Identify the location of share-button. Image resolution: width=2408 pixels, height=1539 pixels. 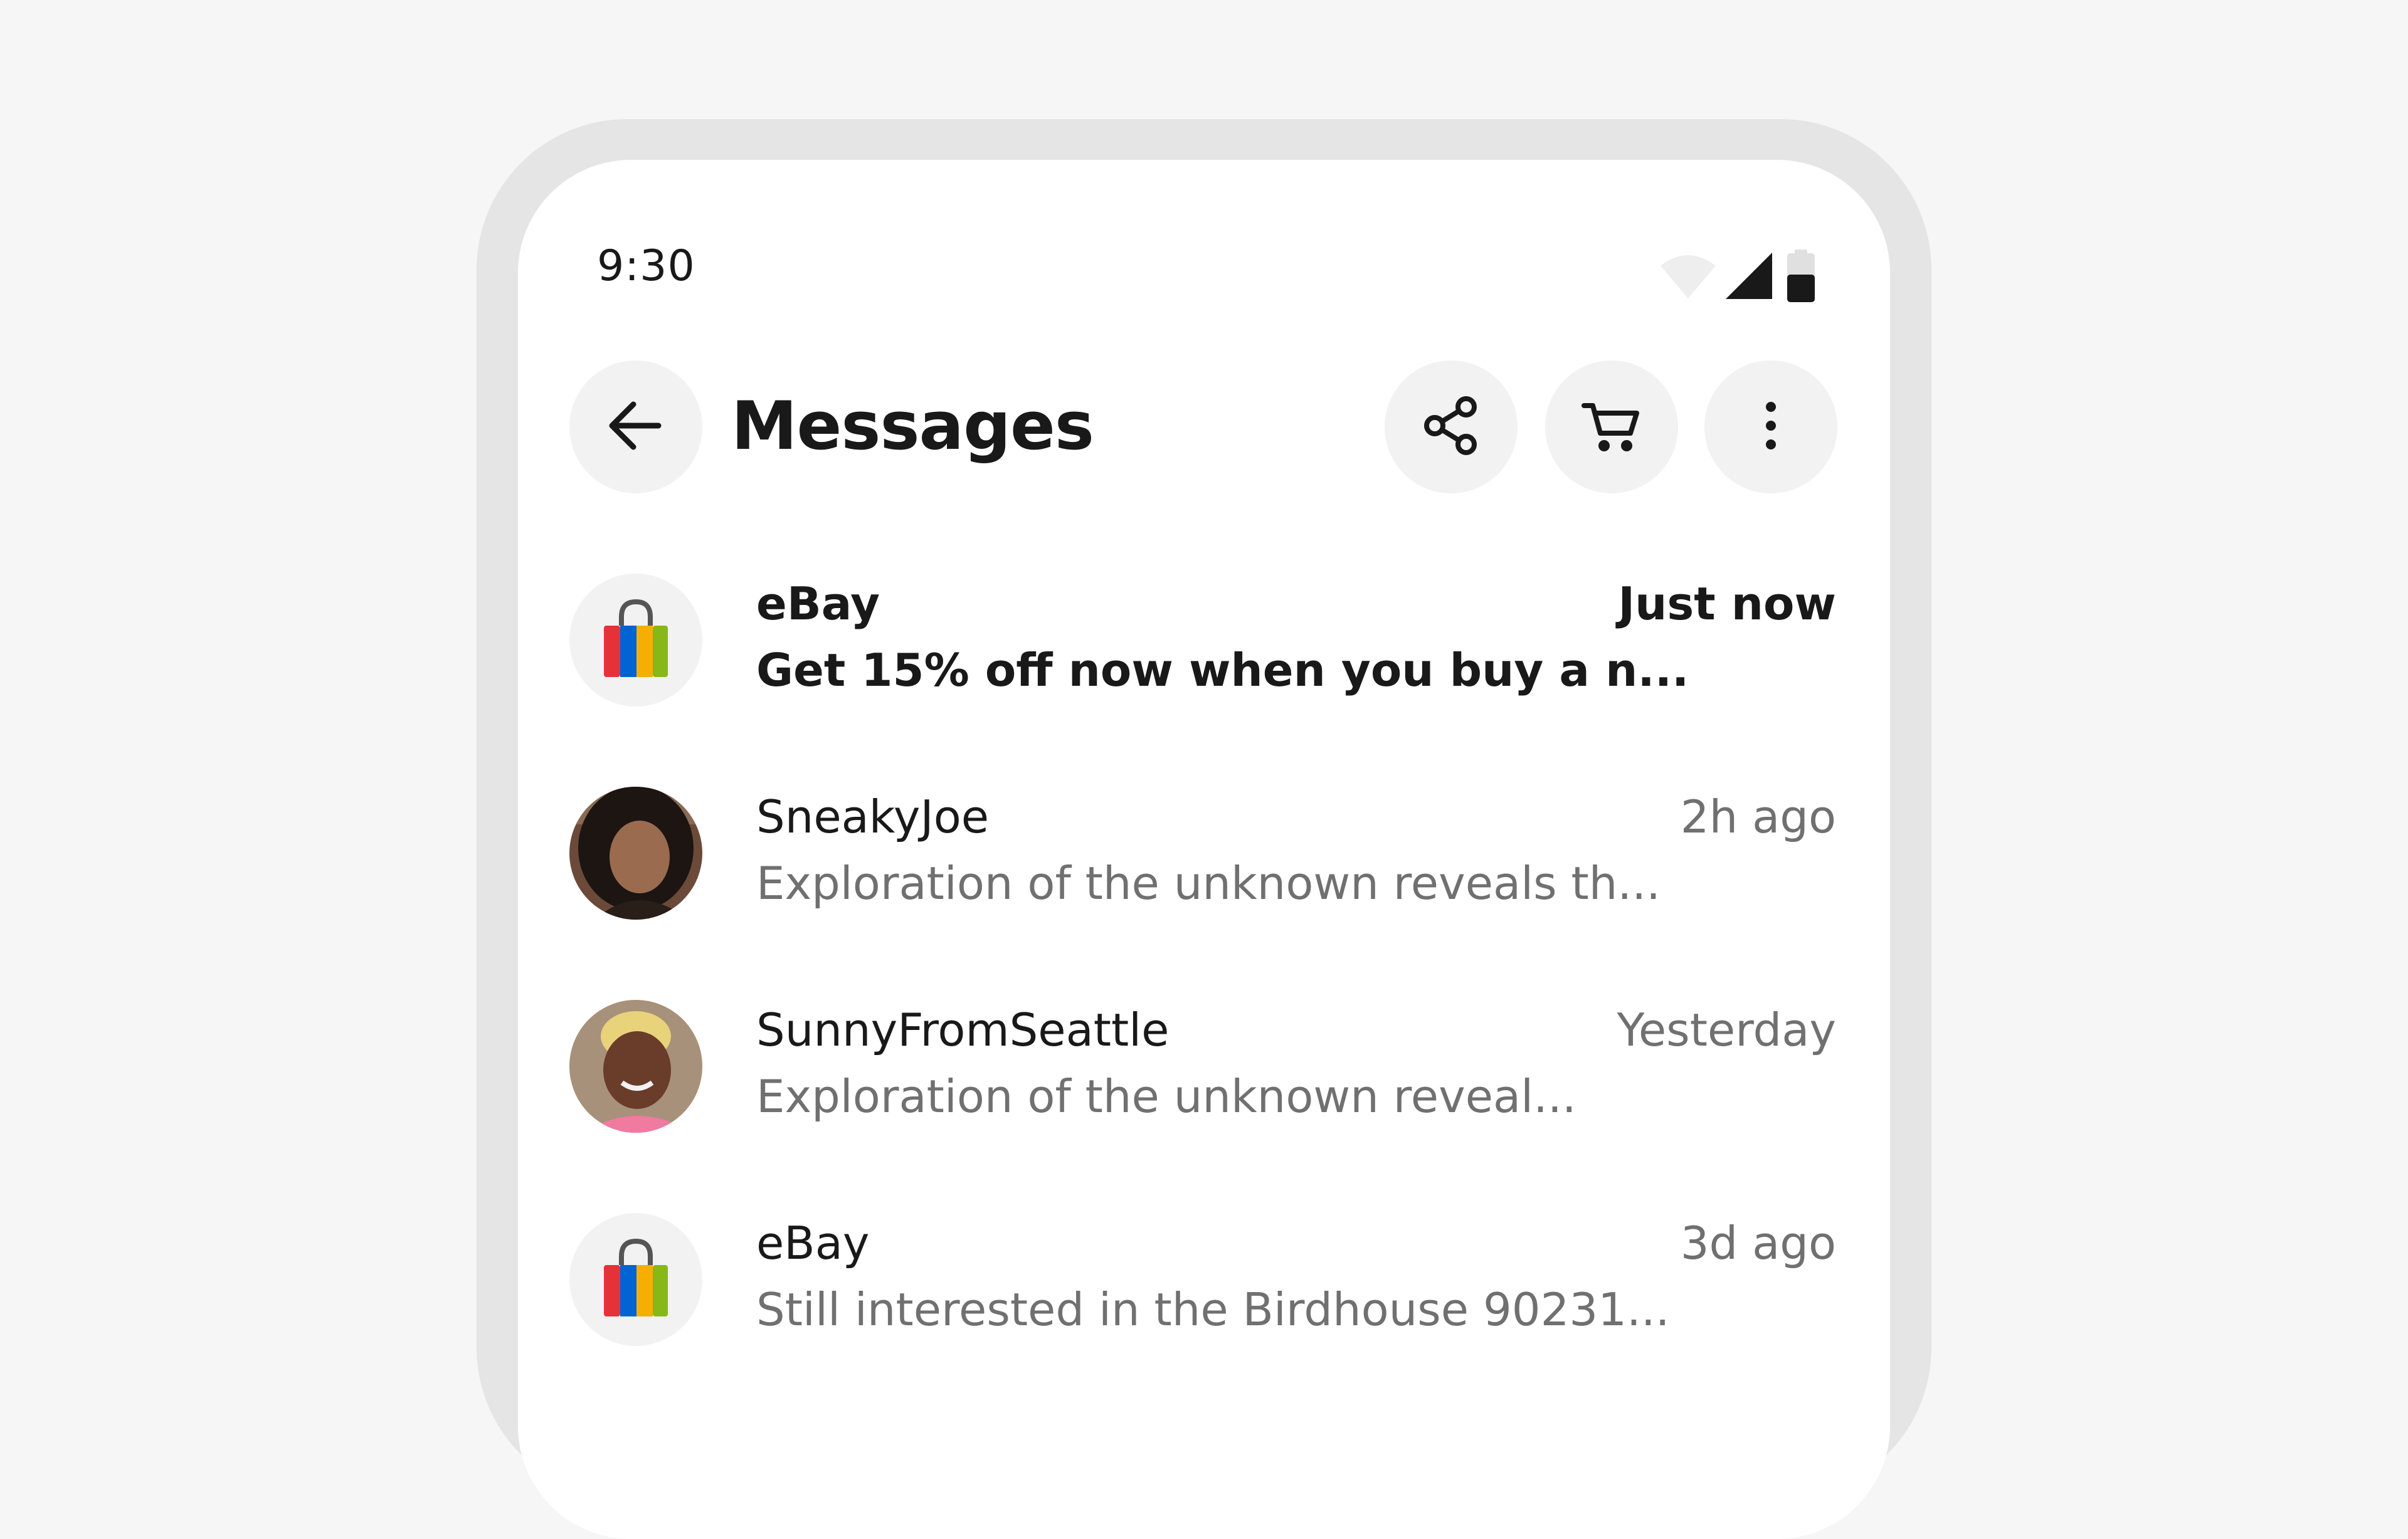
(1451, 426).